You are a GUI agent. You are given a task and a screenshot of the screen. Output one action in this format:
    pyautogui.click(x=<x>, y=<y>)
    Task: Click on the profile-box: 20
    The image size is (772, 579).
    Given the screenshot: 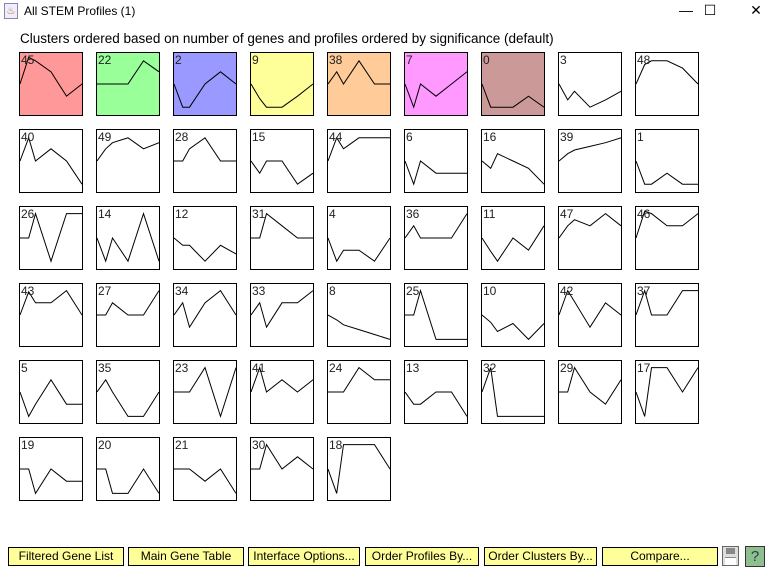 What is the action you would take?
    pyautogui.click(x=128, y=469)
    